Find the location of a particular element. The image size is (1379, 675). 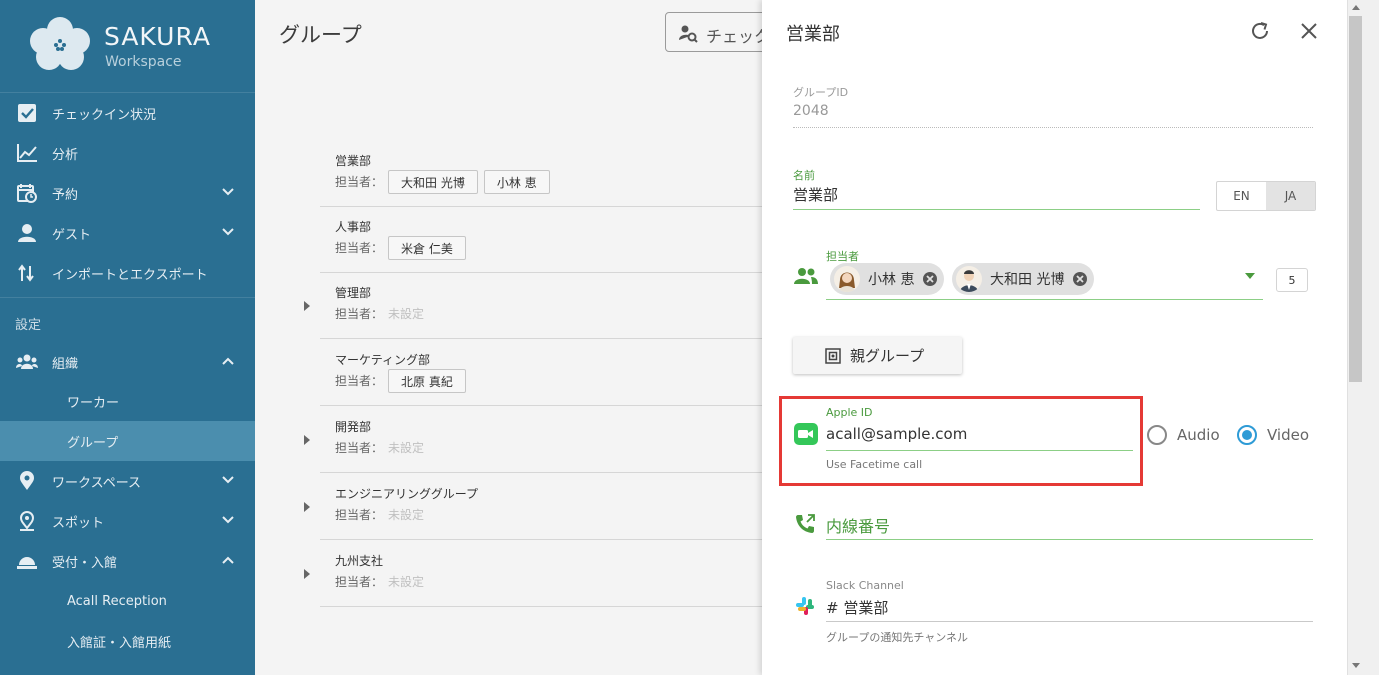

sidebar-item-import-export: インポートとエクスポート is located at coordinates (127, 273).